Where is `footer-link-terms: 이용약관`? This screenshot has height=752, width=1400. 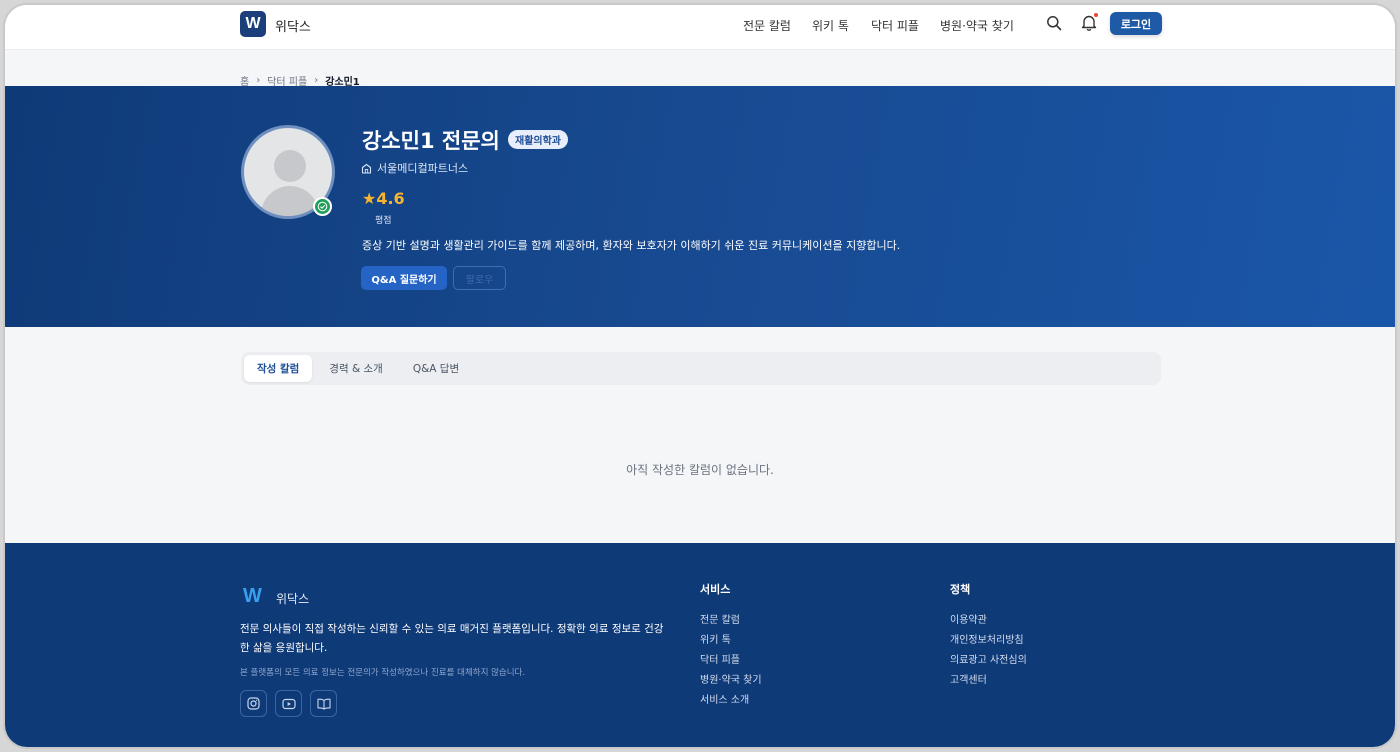
footer-link-terms: 이용약관 is located at coordinates (968, 618).